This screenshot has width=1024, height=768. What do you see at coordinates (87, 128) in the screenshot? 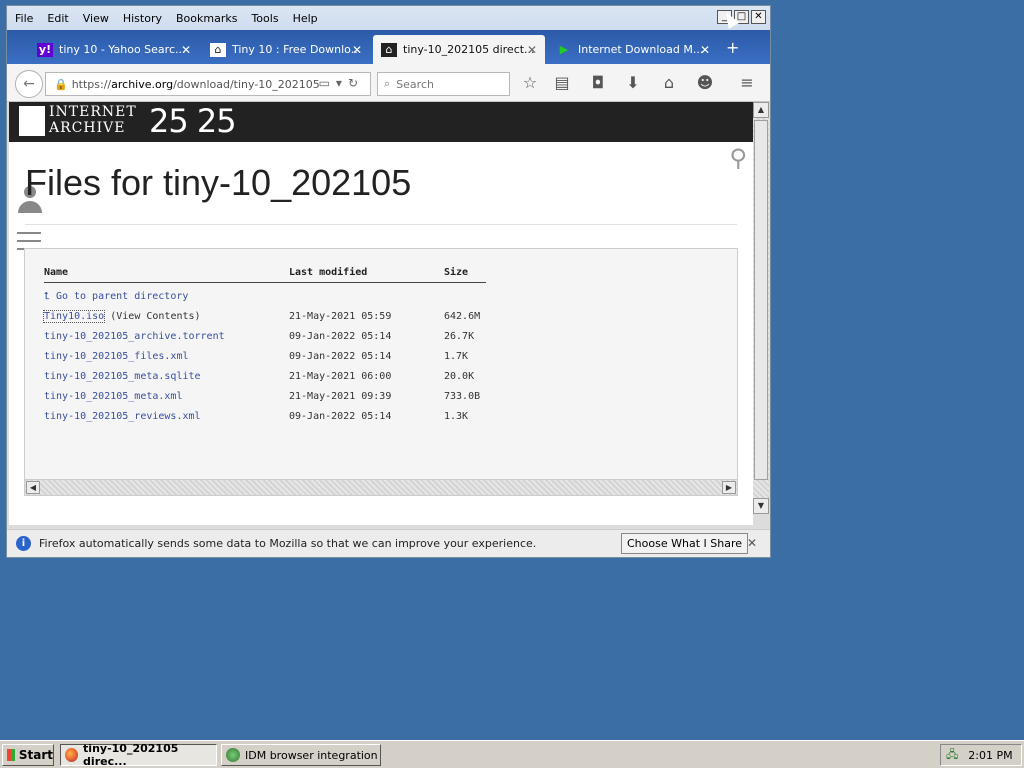
I see `ia-line2: ARCHIVE` at bounding box center [87, 128].